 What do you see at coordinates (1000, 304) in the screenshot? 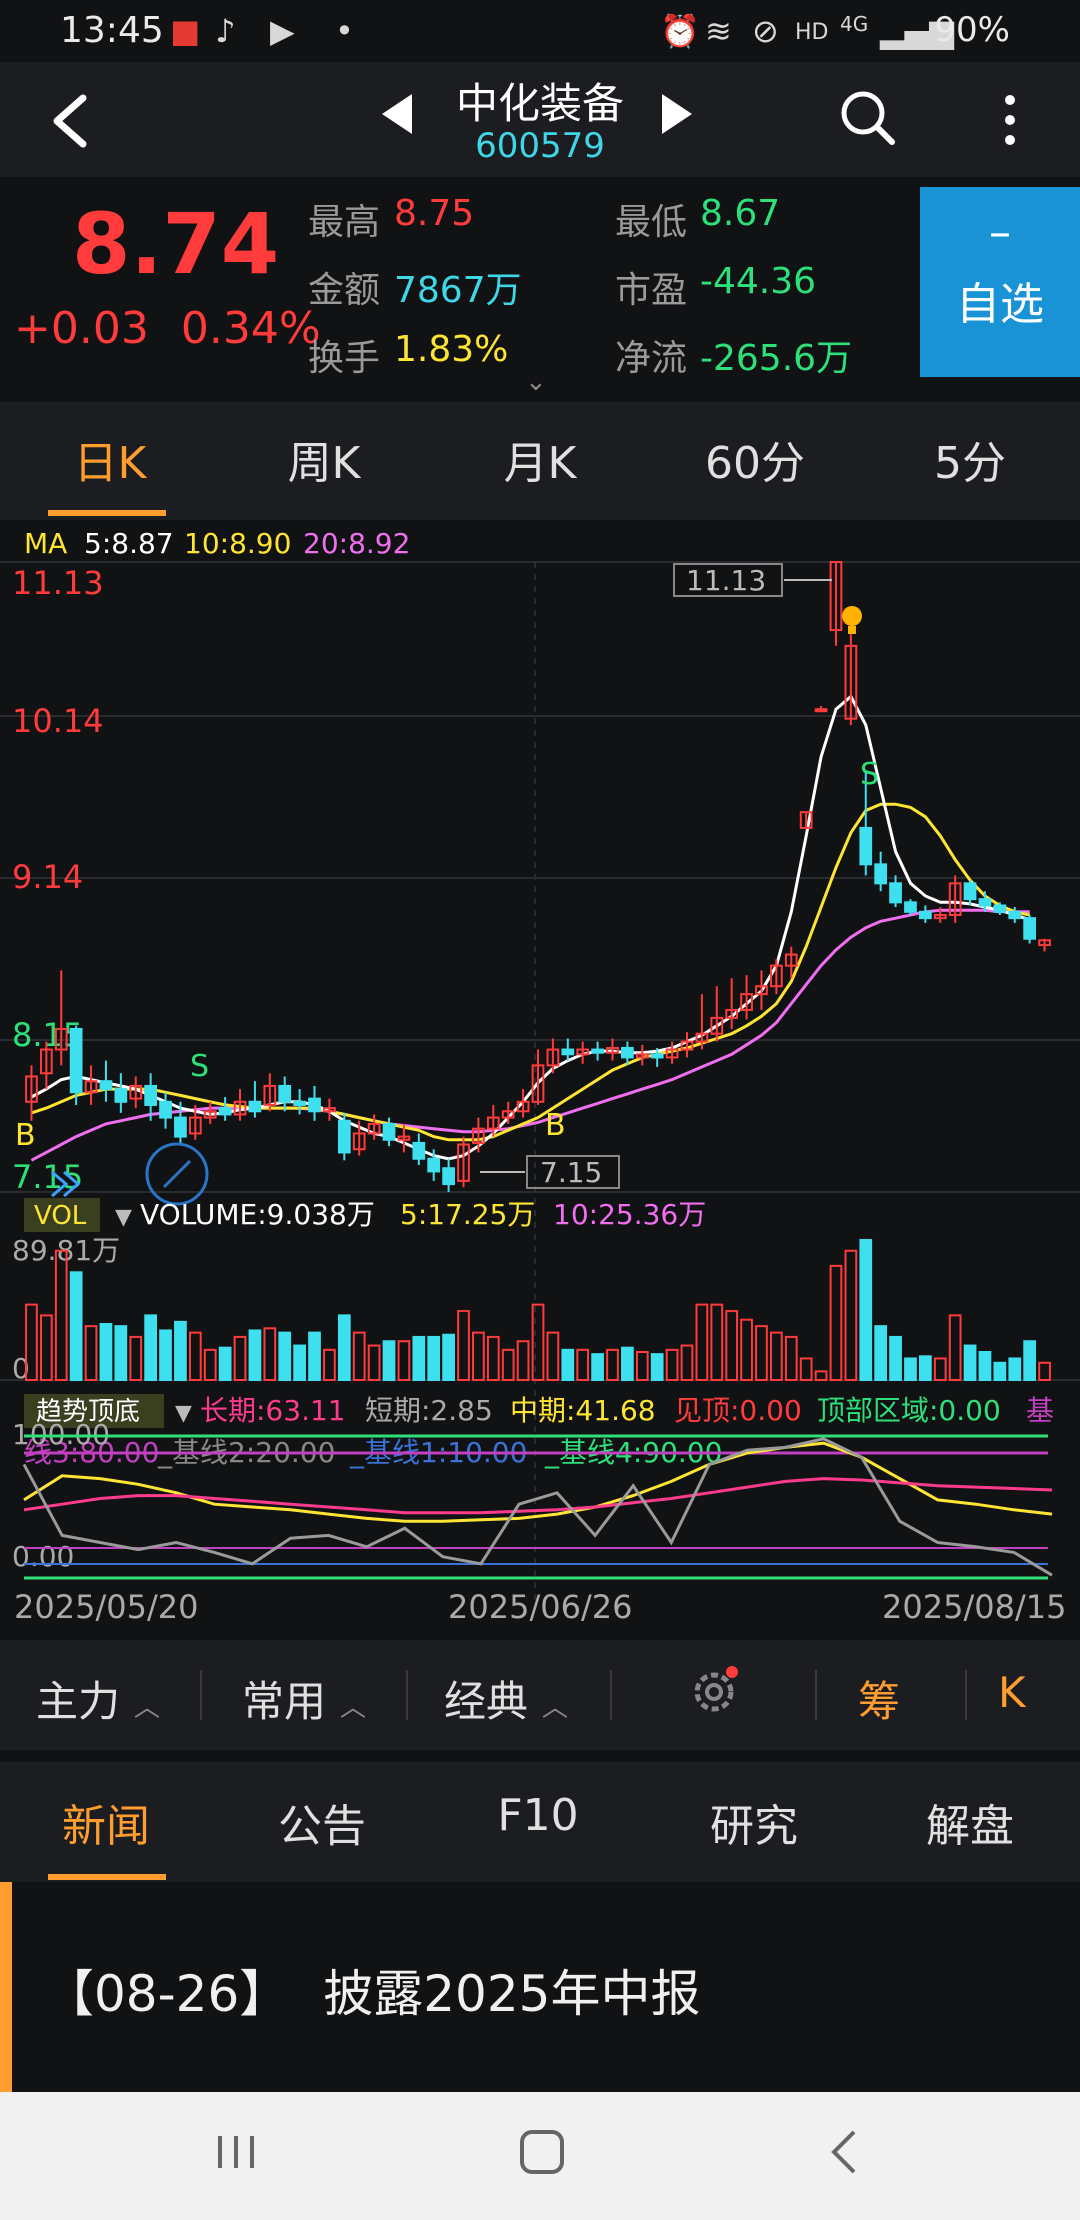
I see `watchlist-label: 自选` at bounding box center [1000, 304].